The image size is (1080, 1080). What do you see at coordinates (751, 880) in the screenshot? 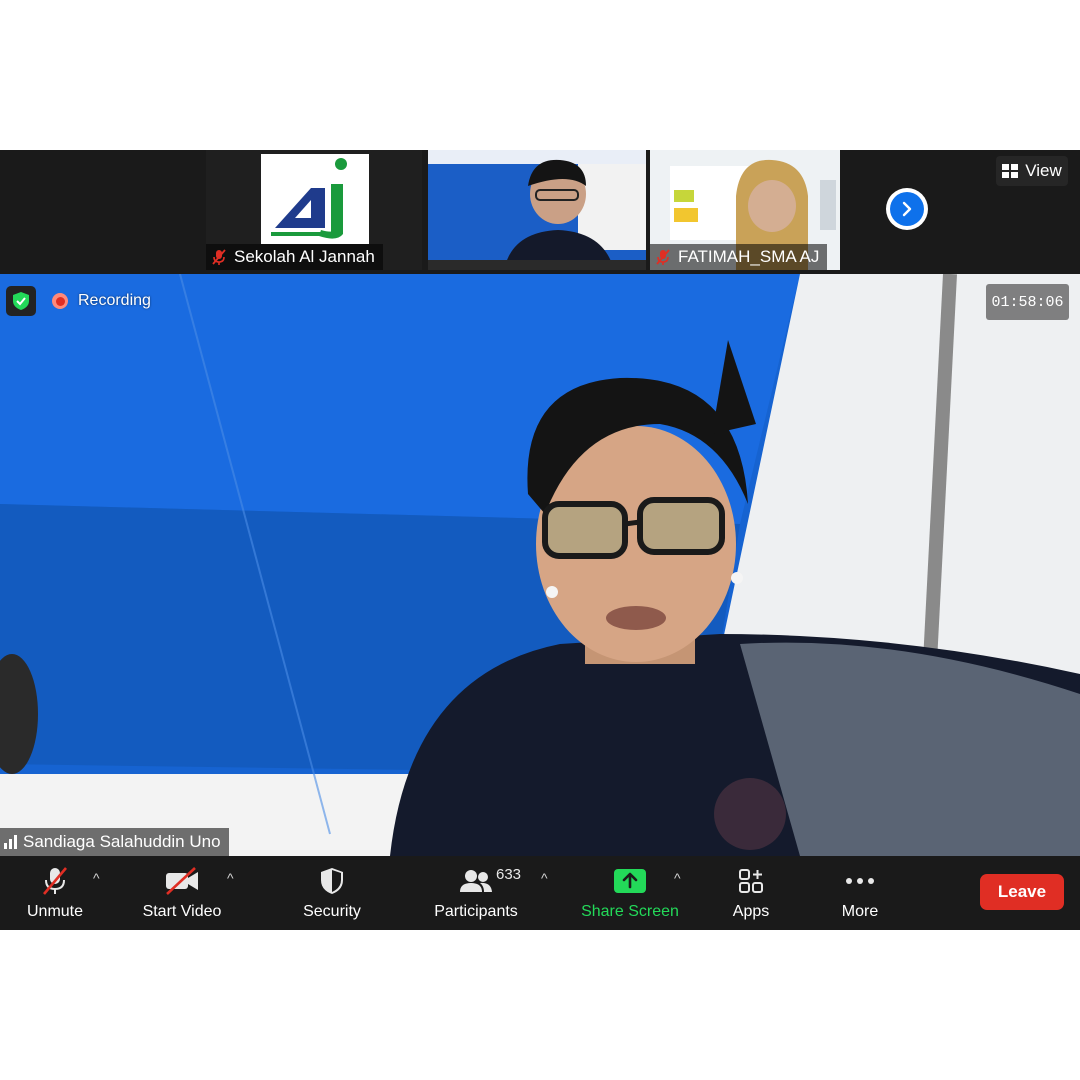
I see `apps-icon` at bounding box center [751, 880].